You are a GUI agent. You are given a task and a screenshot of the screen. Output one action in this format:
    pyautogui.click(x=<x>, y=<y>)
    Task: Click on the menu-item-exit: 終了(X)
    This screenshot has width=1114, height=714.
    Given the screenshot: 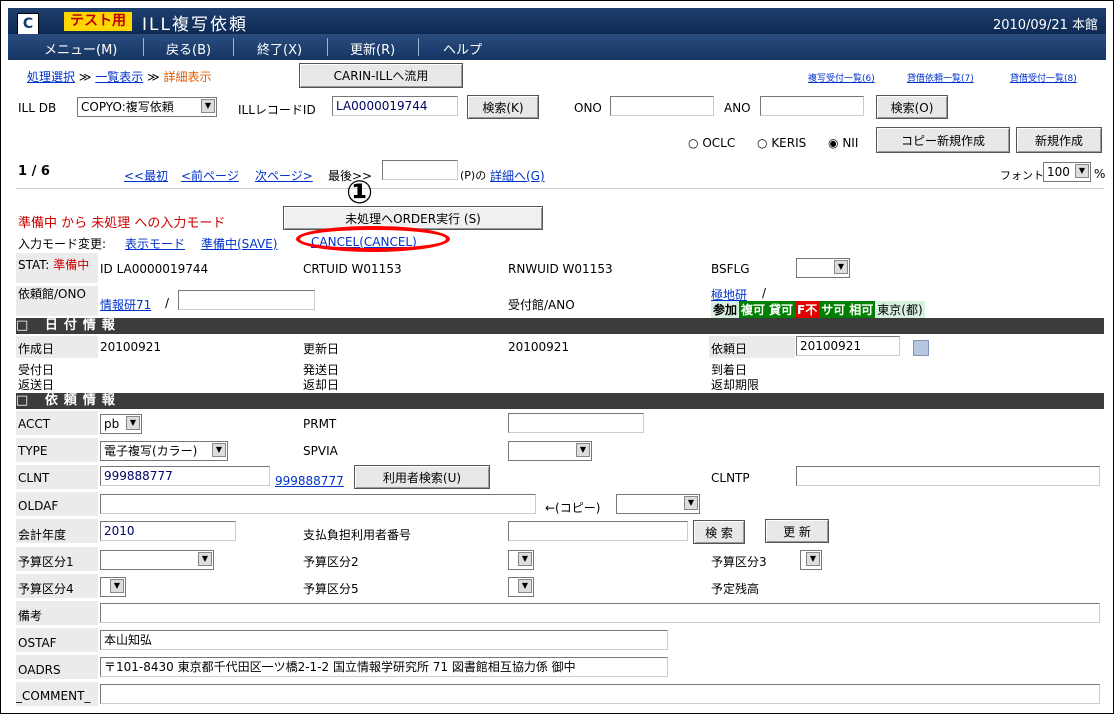 What is the action you would take?
    pyautogui.click(x=279, y=48)
    